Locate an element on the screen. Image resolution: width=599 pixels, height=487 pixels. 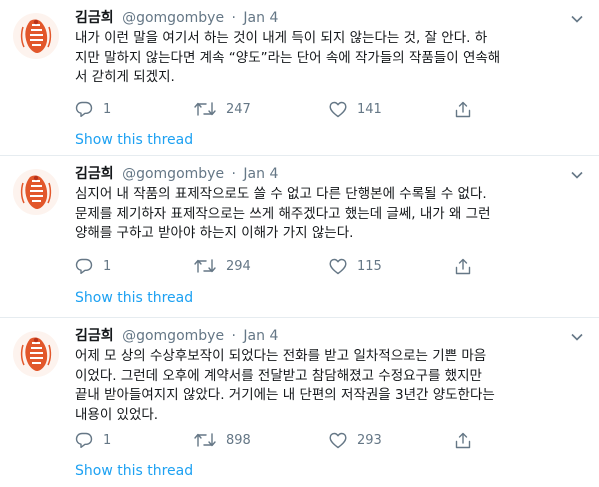
like-count: 115 is located at coordinates (369, 266).